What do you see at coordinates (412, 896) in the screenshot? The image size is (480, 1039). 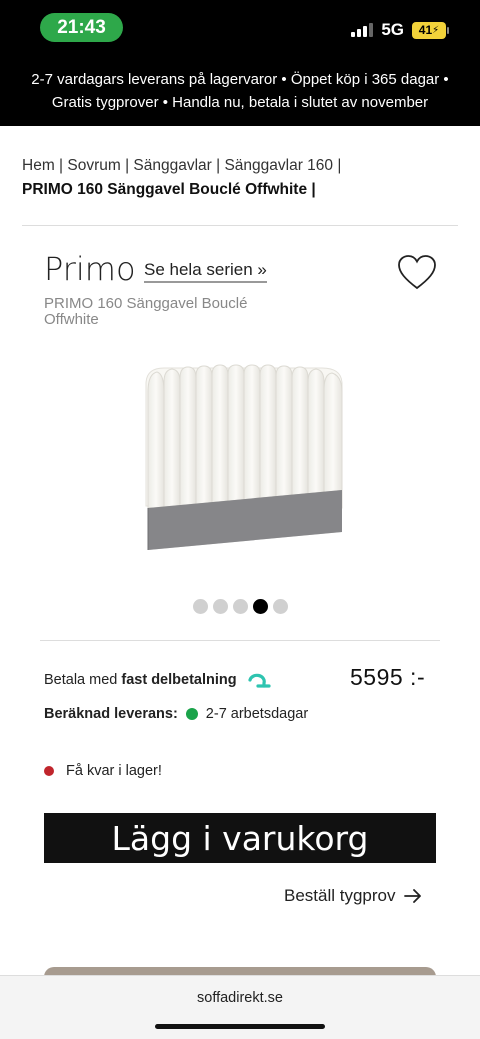 I see `arrow-right-icon` at bounding box center [412, 896].